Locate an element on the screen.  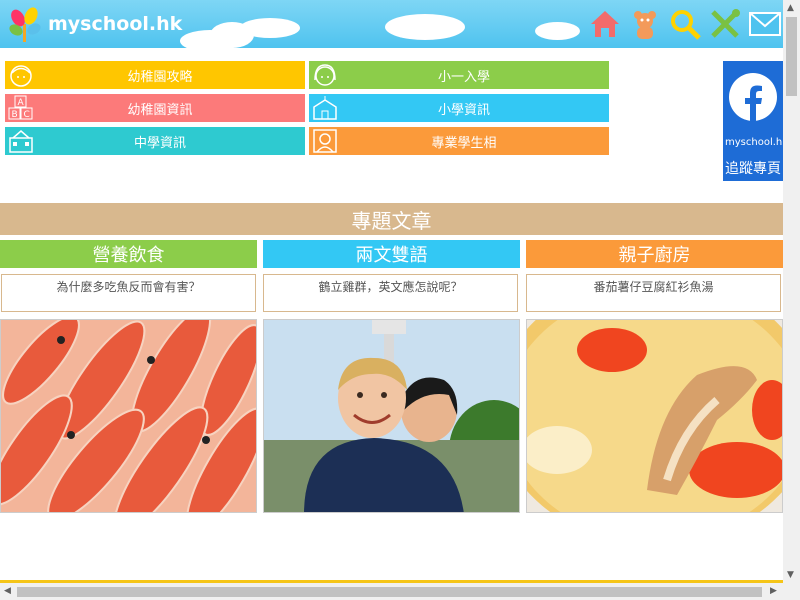
category-tab-nutrition: 營養飲食 is located at coordinates (128, 254).